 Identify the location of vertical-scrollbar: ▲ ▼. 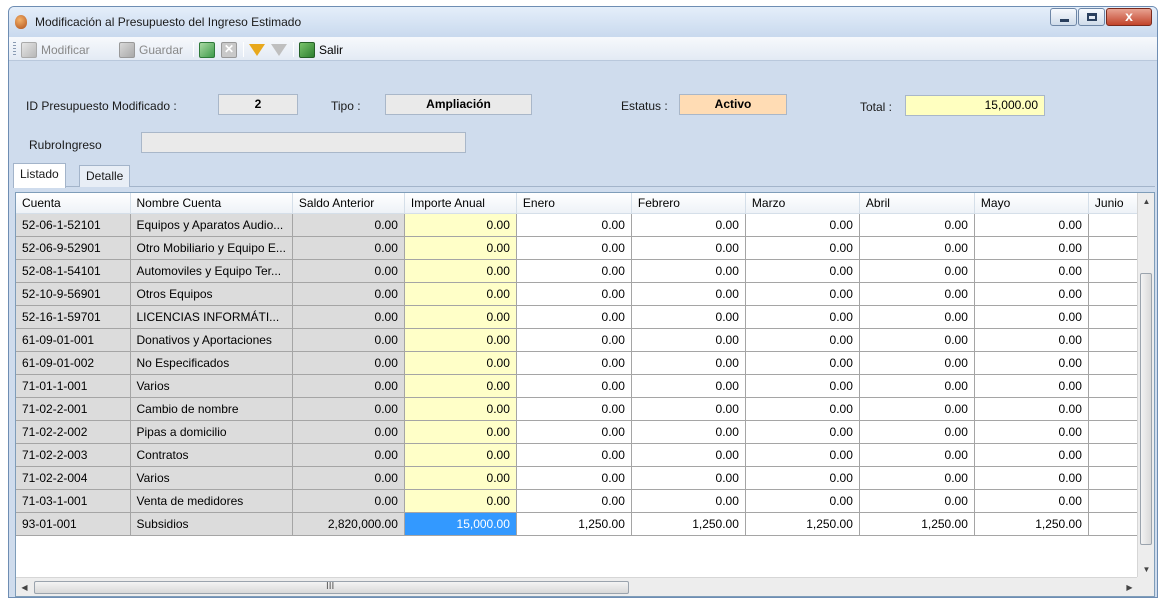
(1145, 385).